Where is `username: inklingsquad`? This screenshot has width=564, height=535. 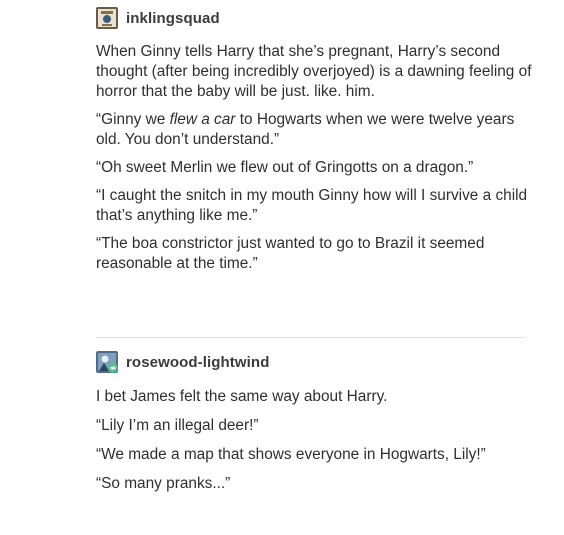
username: inklingsquad is located at coordinates (173, 18).